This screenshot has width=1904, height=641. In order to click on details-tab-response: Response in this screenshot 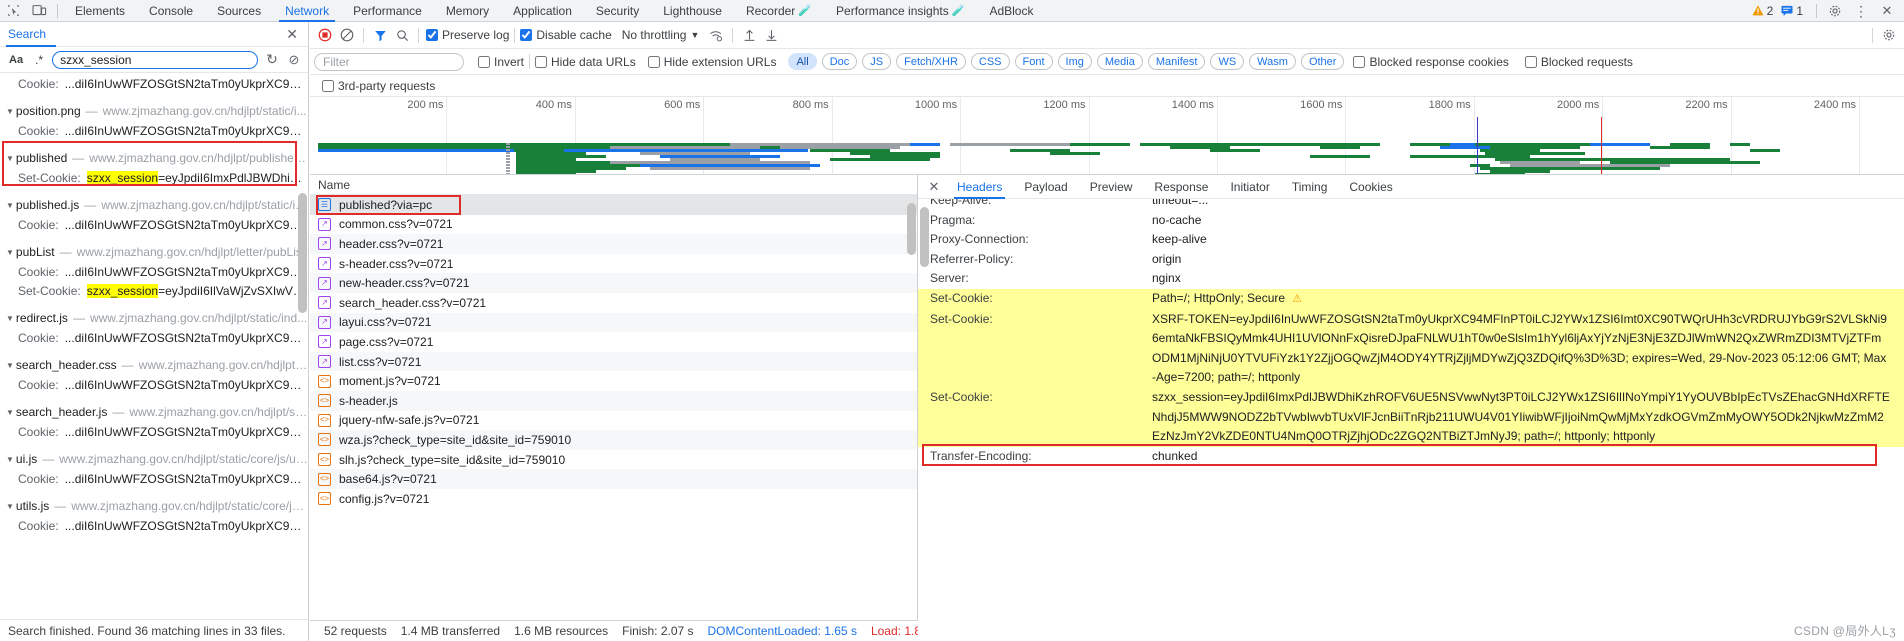, I will do `click(1181, 187)`.